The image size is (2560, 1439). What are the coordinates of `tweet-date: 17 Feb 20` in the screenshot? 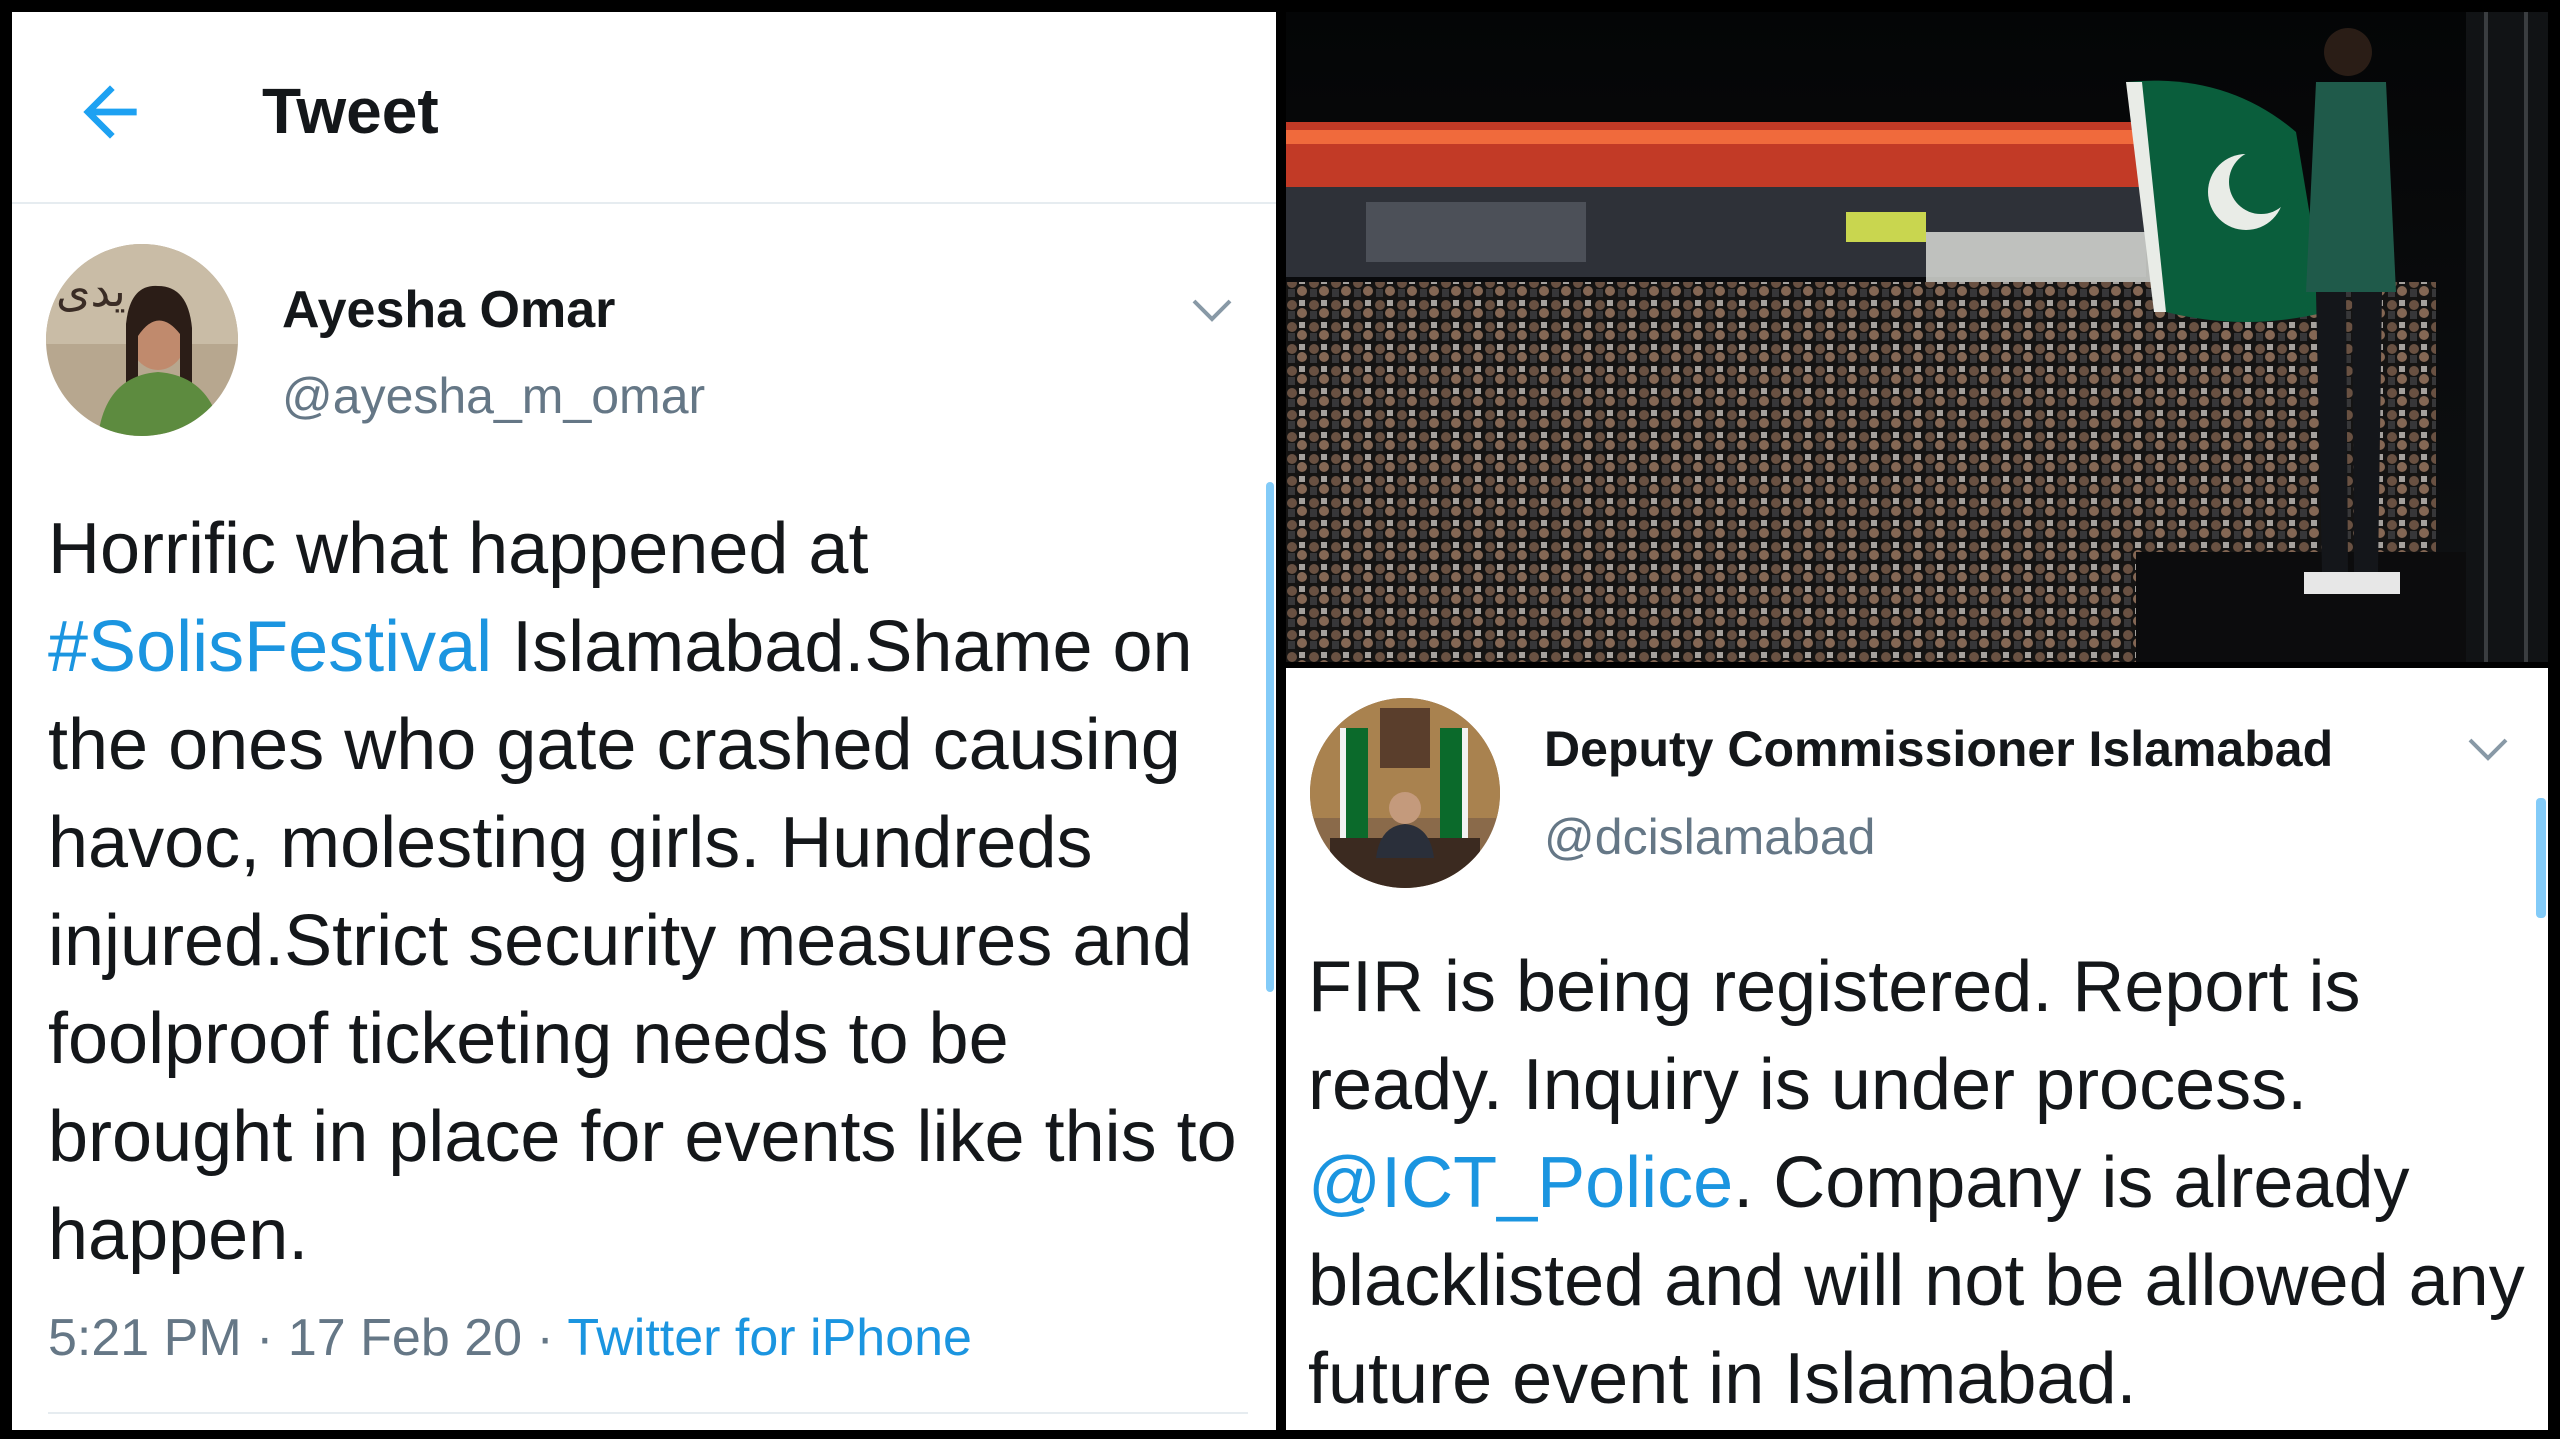 It's located at (405, 1338).